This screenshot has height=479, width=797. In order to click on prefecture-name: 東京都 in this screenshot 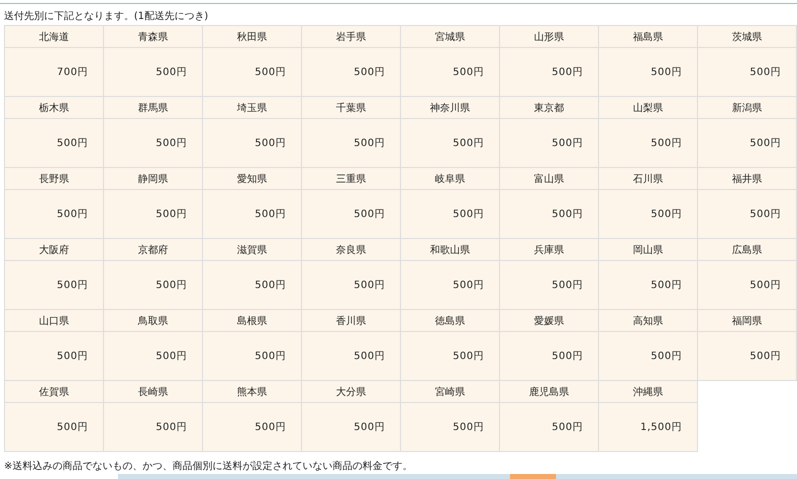, I will do `click(549, 108)`.